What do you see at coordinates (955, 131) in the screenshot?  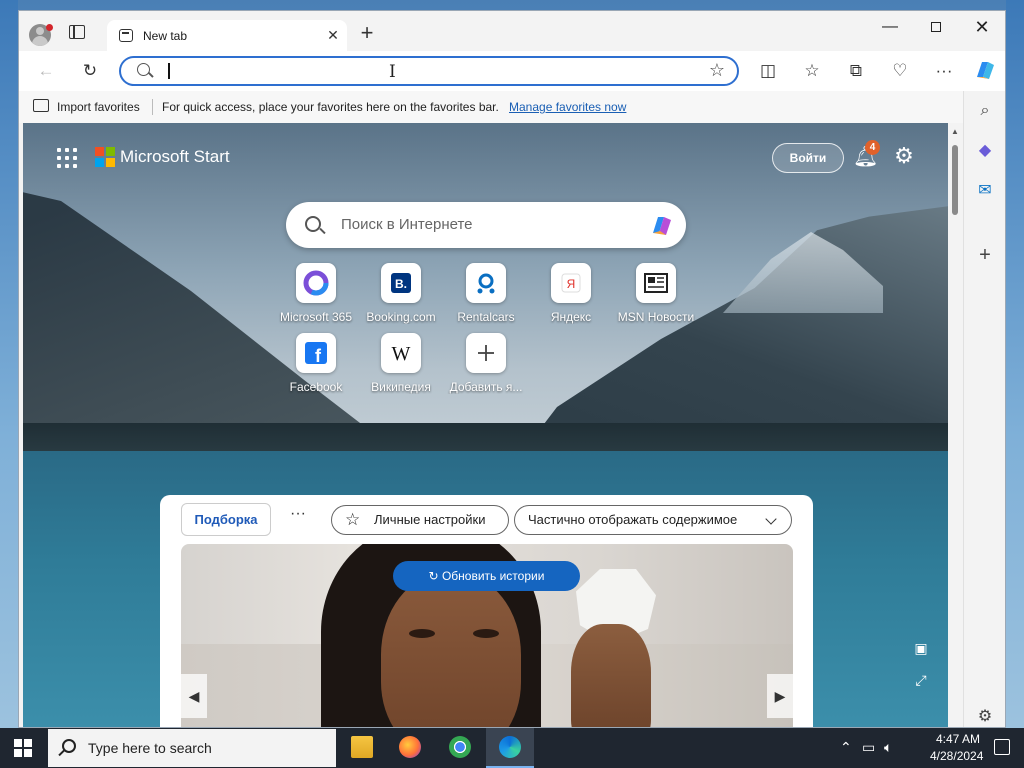 I see `scroll-up-icon: ▲` at bounding box center [955, 131].